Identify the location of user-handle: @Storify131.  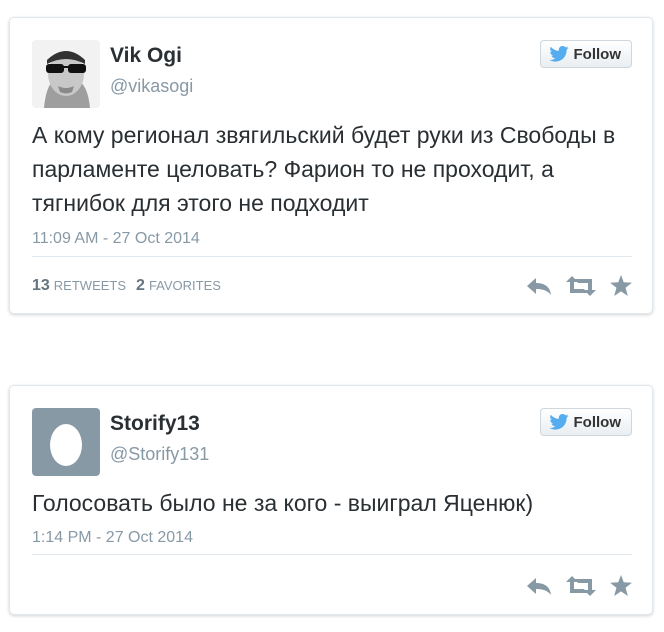
(159, 454).